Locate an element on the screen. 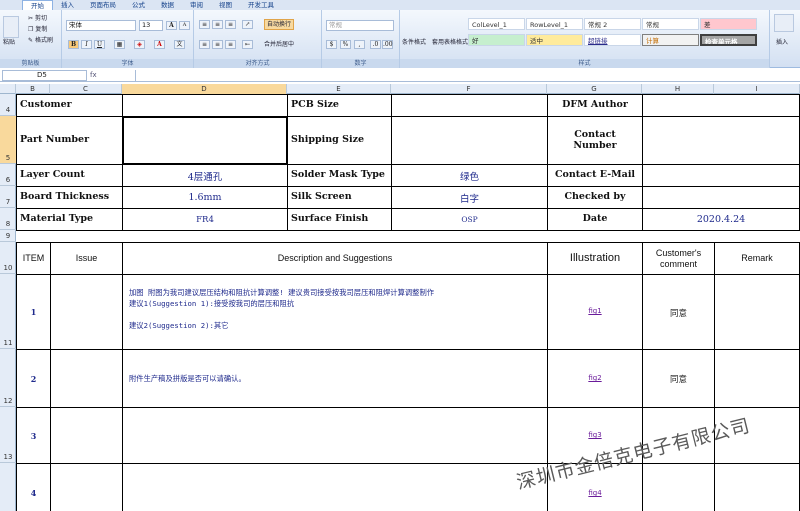 This screenshot has height=511, width=800. underline-button: U is located at coordinates (99, 44).